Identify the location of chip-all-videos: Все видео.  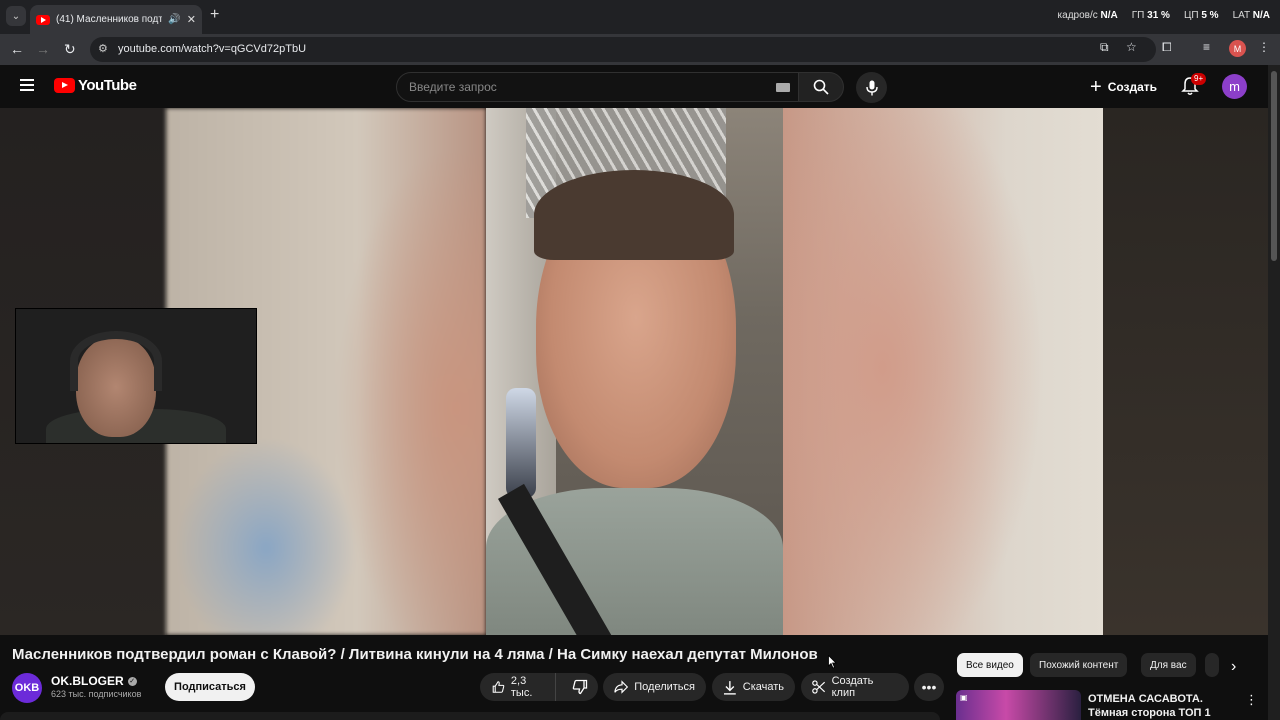
(990, 665).